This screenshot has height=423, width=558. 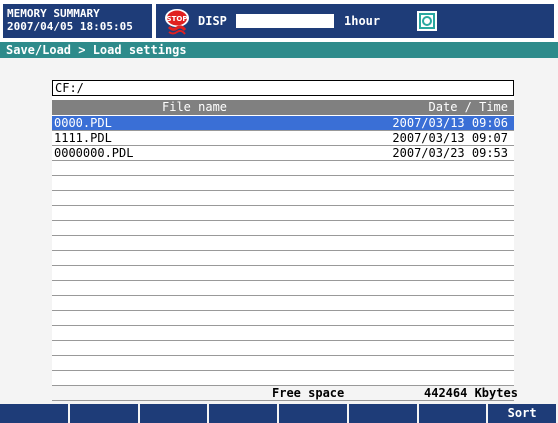 What do you see at coordinates (83, 138) in the screenshot?
I see `file-name: 1111.PDL` at bounding box center [83, 138].